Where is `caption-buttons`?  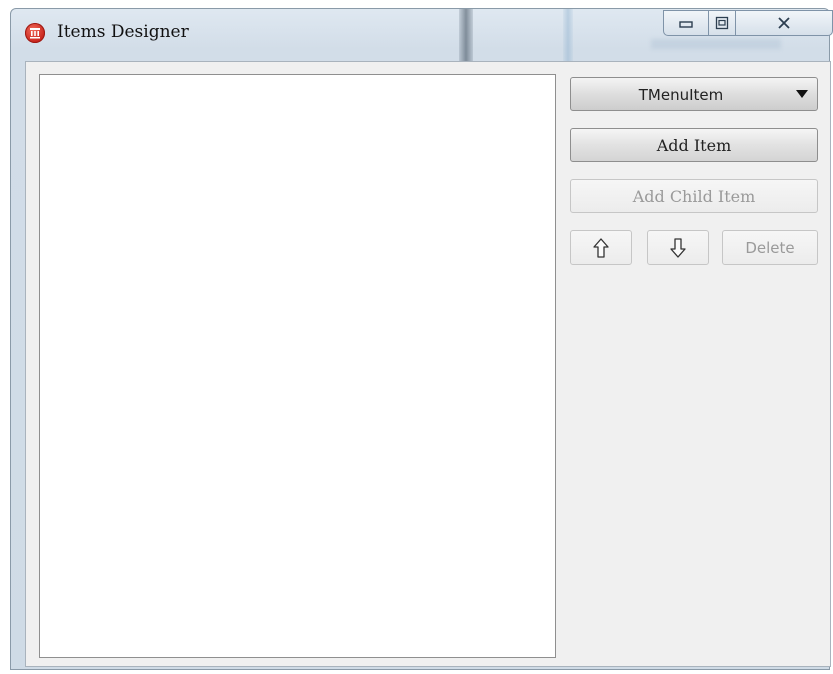 caption-buttons is located at coordinates (748, 24).